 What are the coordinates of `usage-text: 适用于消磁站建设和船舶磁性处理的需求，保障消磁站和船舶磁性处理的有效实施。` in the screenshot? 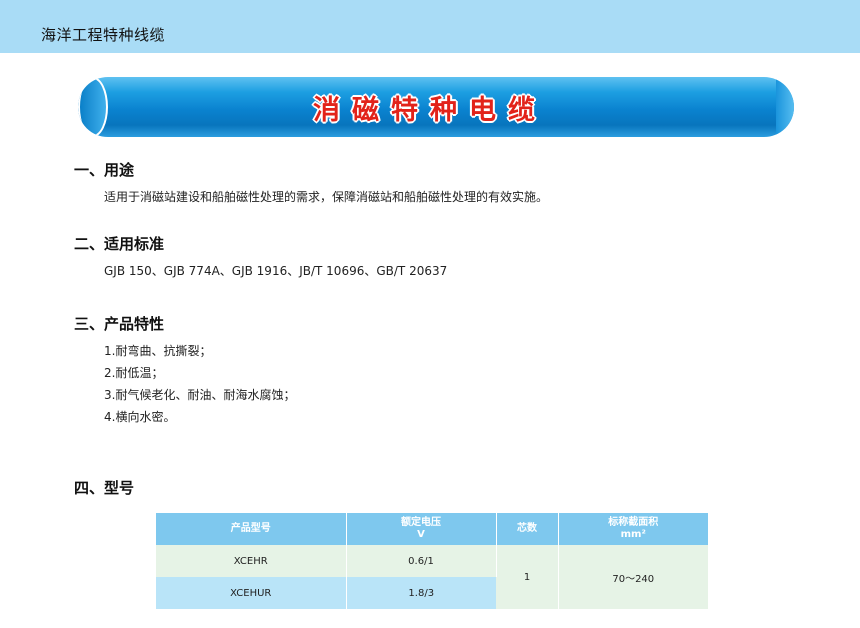 It's located at (326, 197).